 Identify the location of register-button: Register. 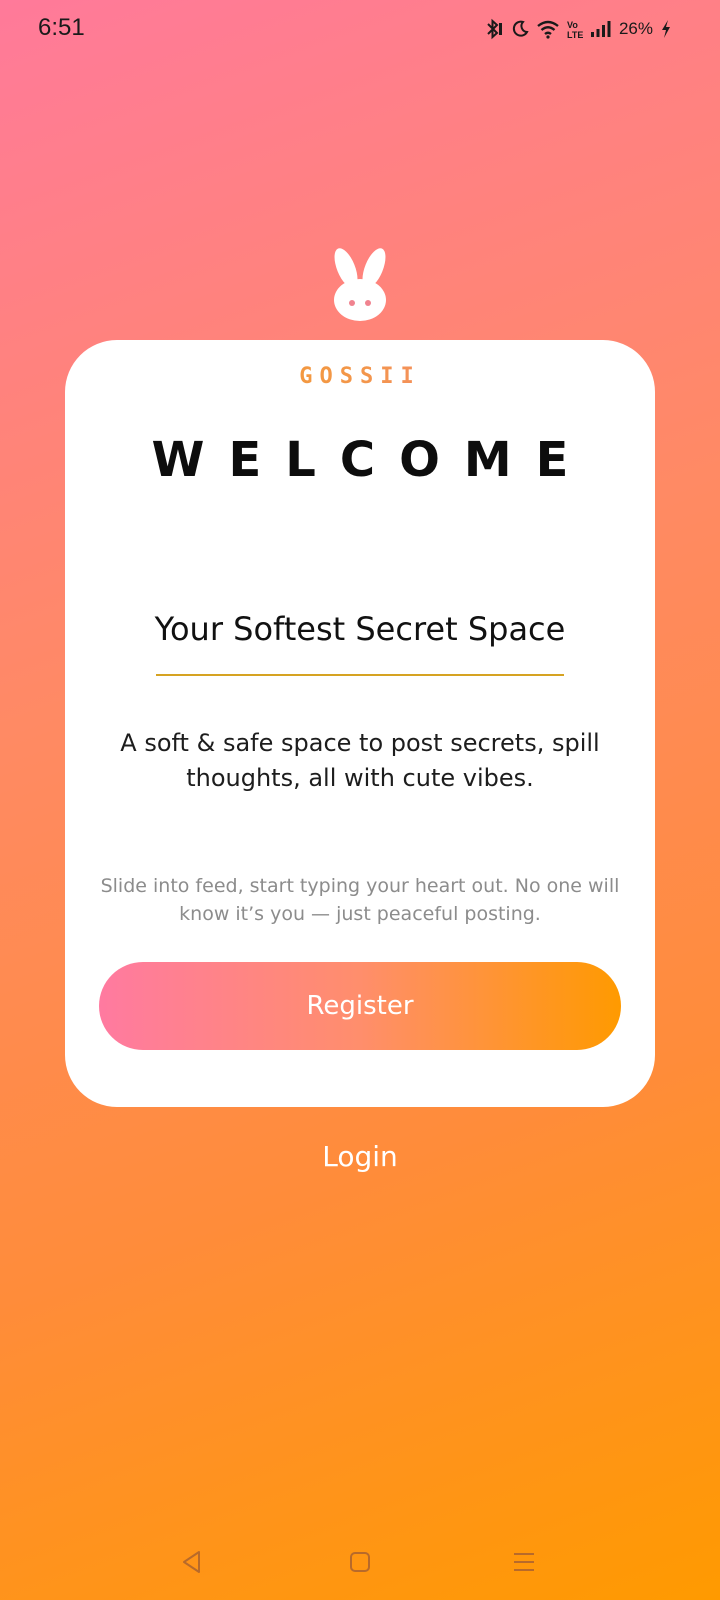
(360, 1006).